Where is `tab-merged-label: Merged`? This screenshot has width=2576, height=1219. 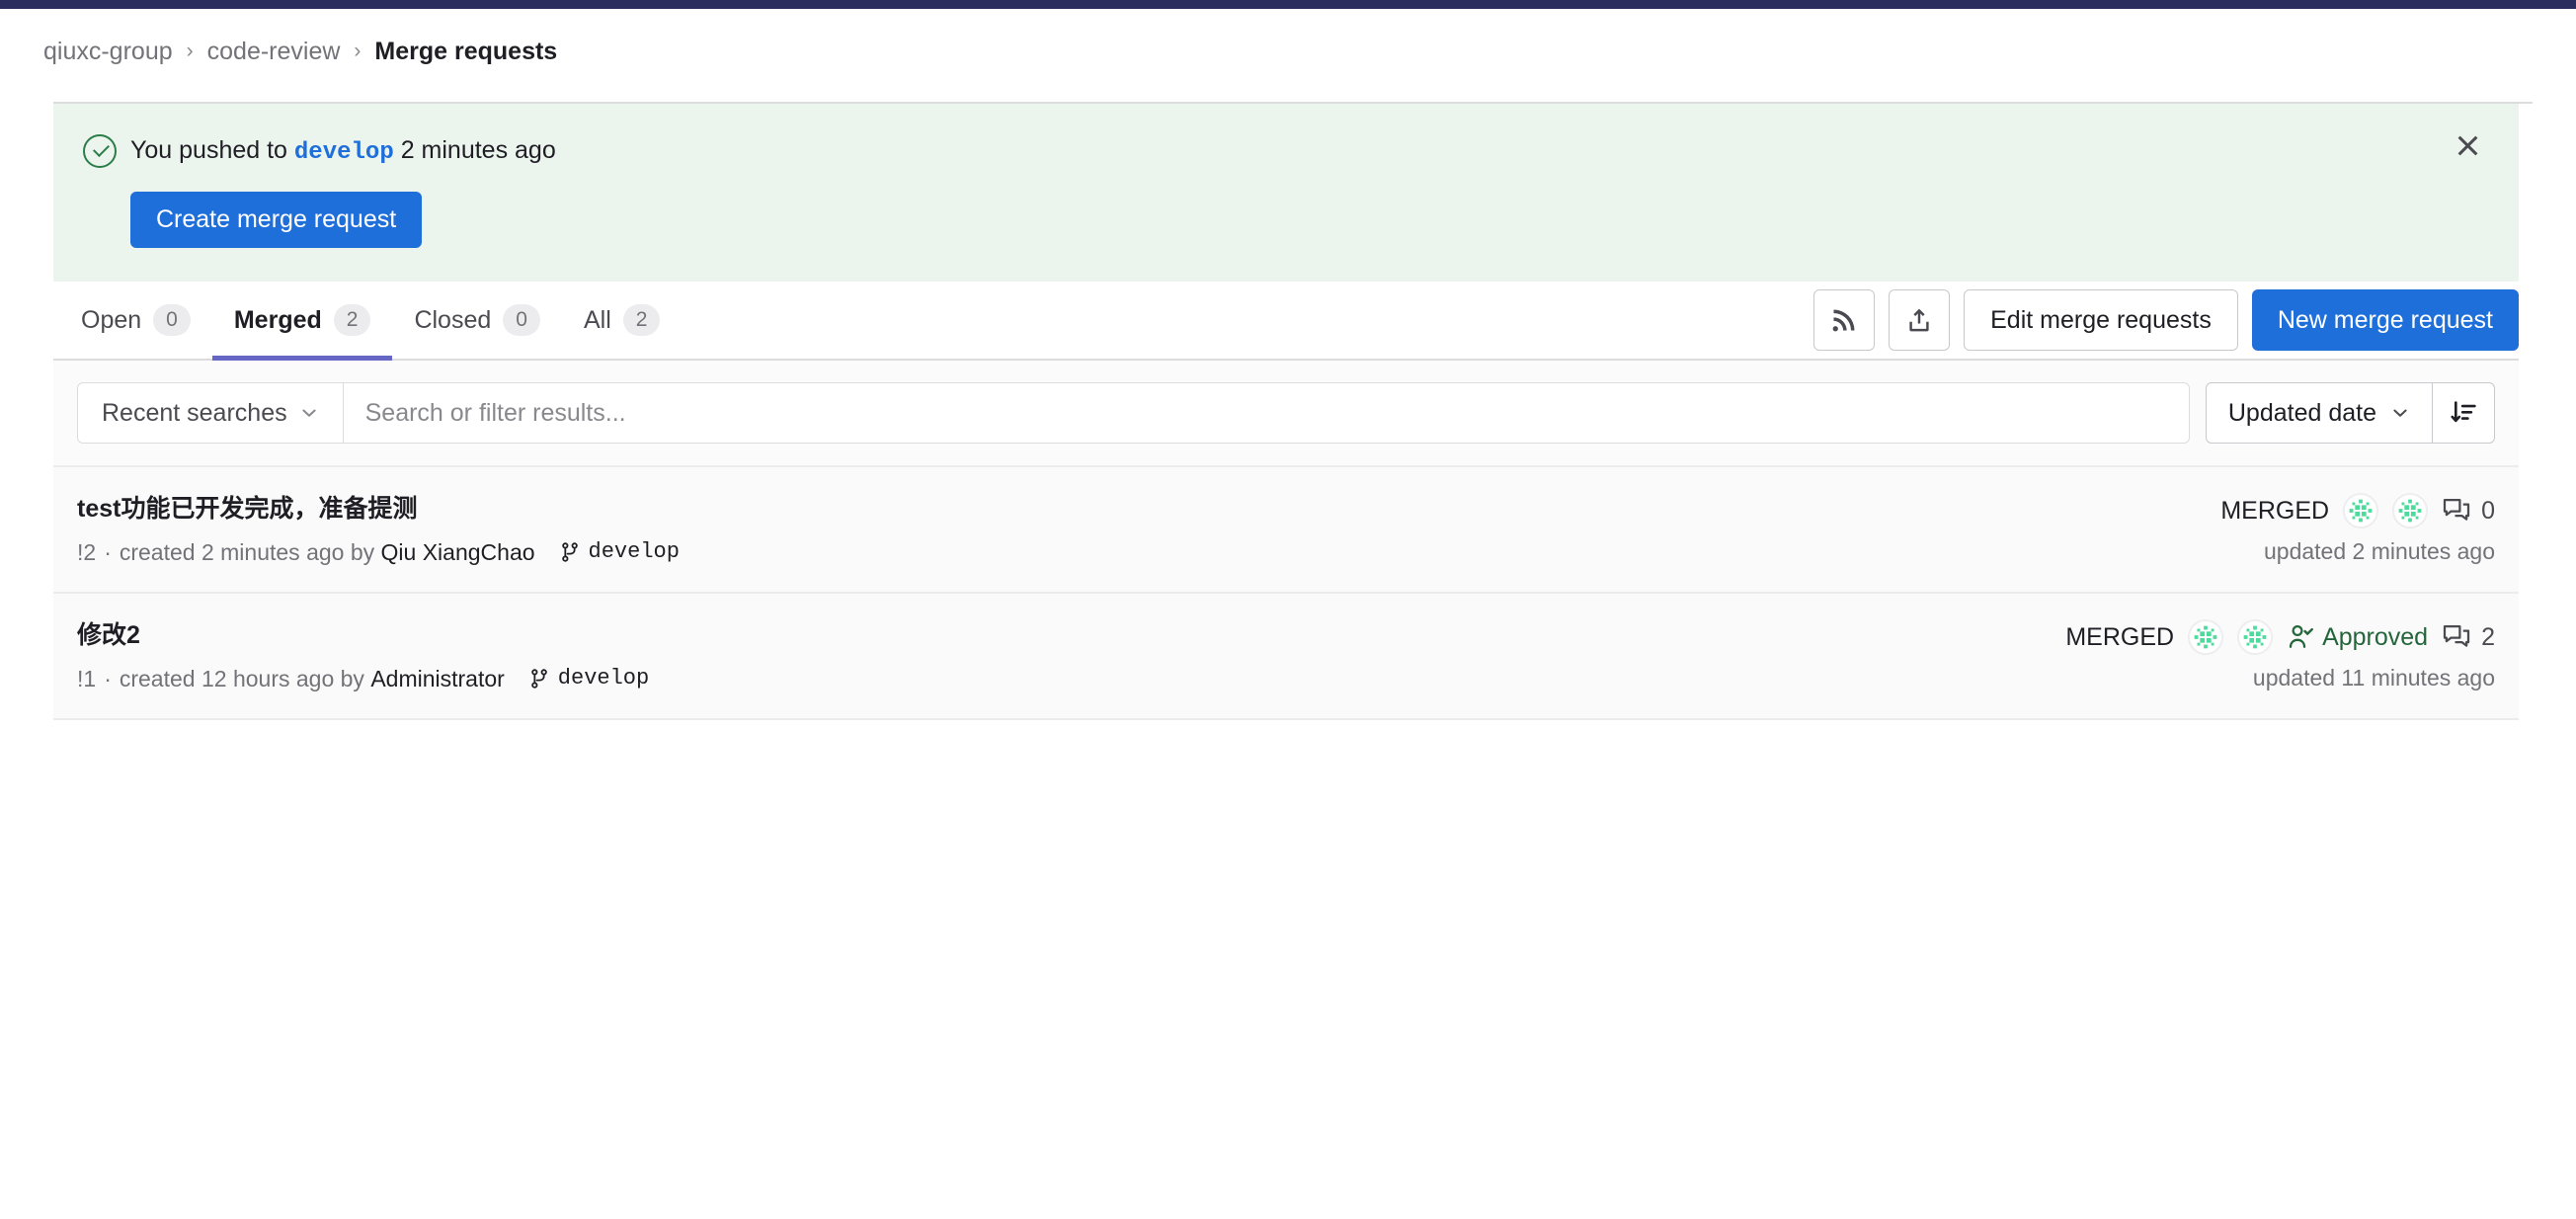 tab-merged-label: Merged is located at coordinates (277, 319).